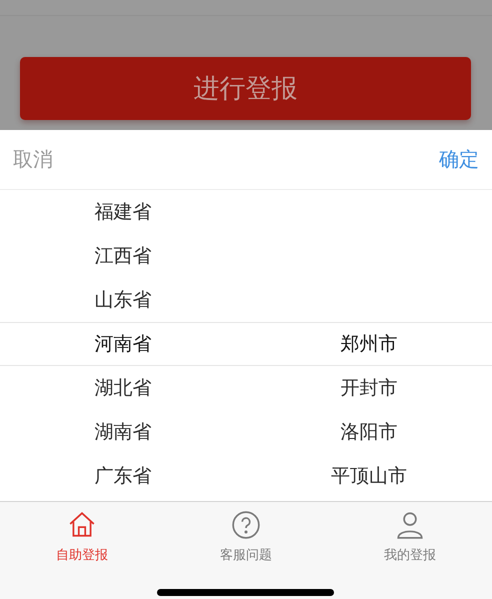  I want to click on picker-option: 福建省, so click(123, 212).